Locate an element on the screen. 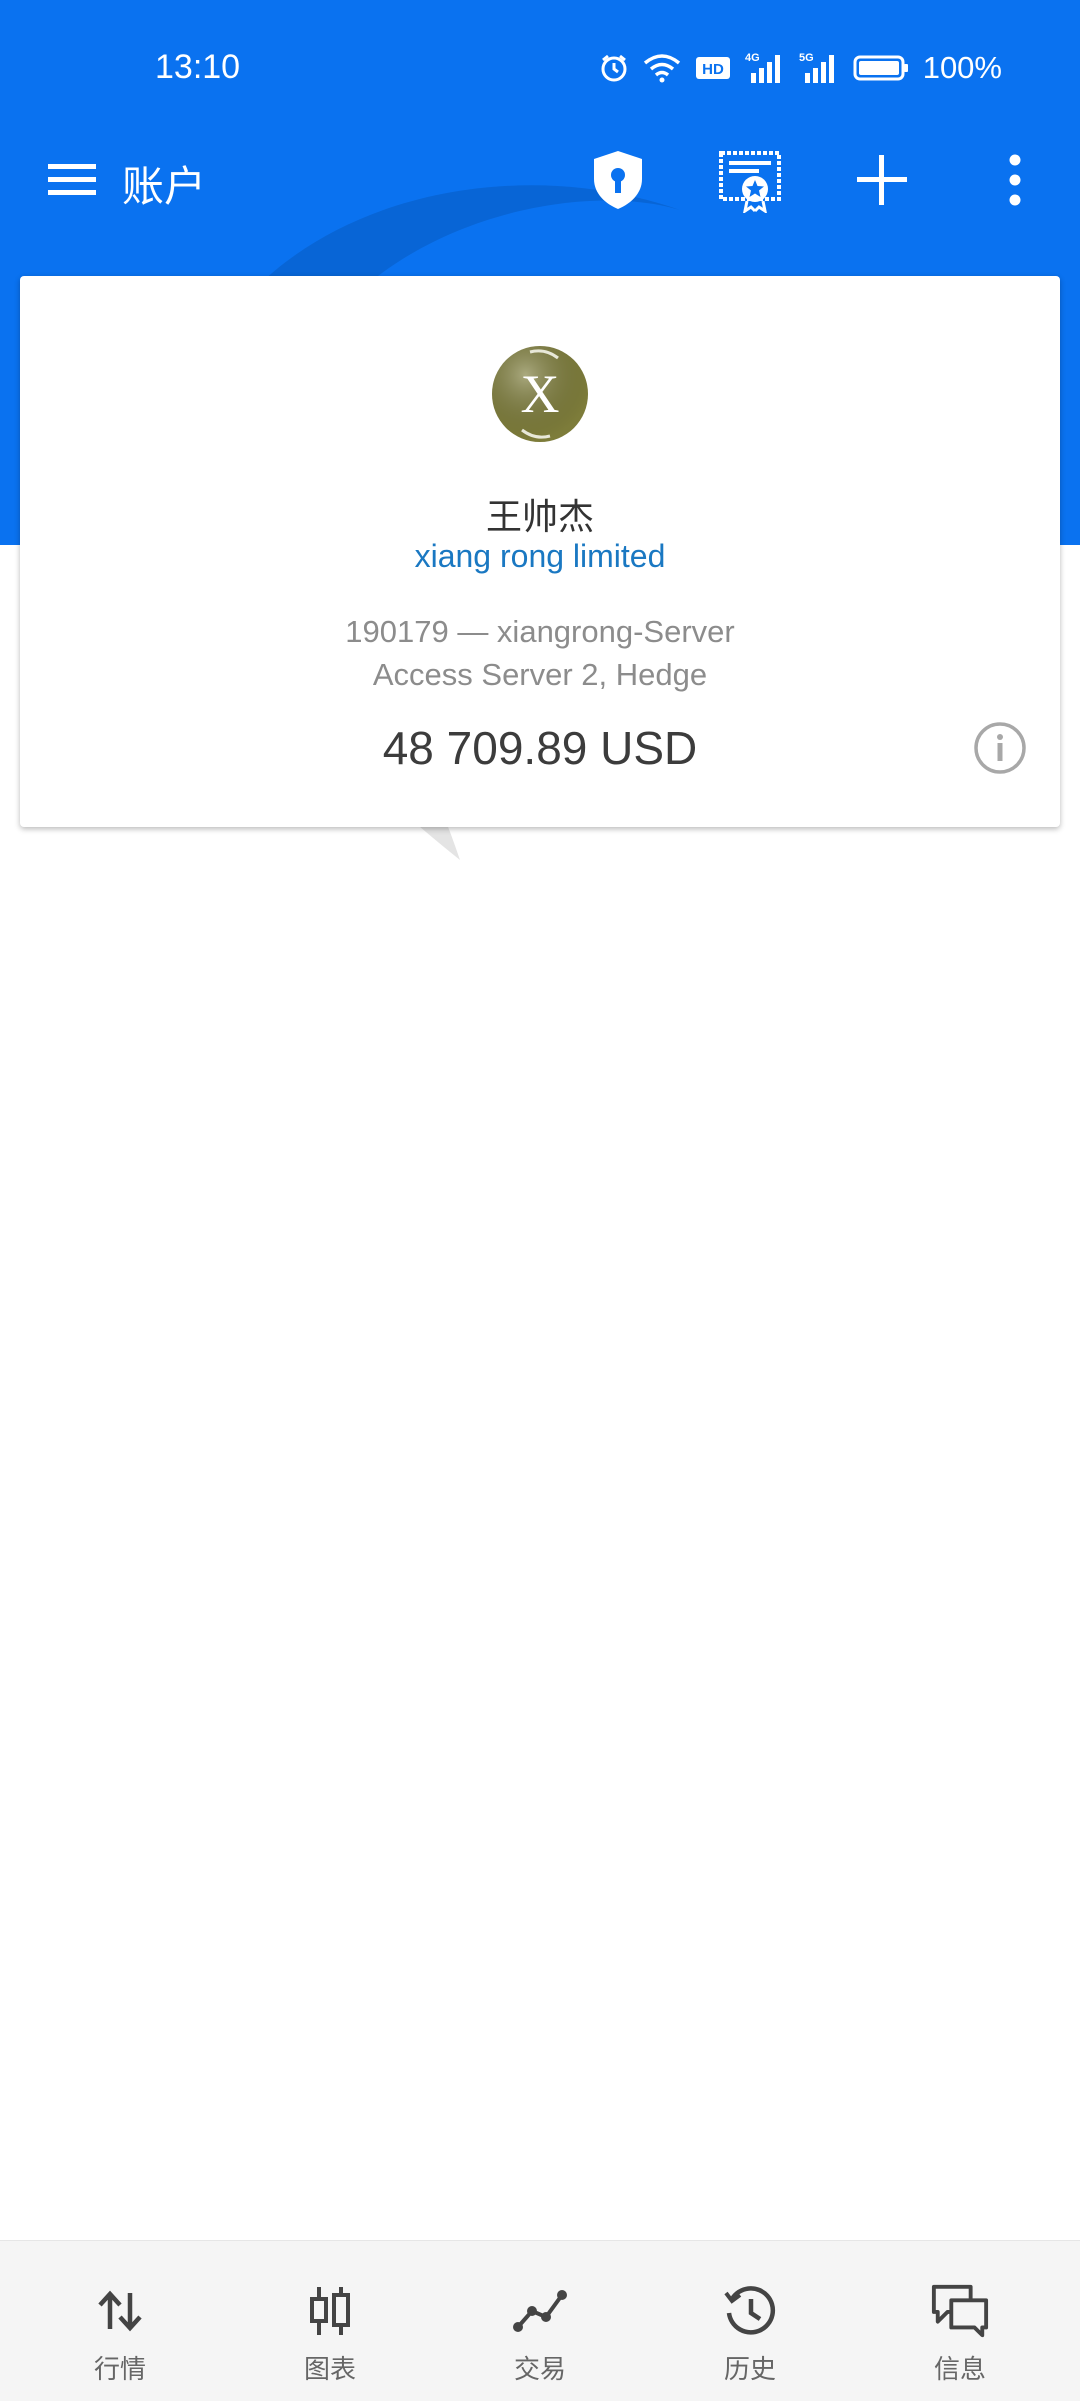 Image resolution: width=1080 pixels, height=2401 pixels. nav-messages: 信息 is located at coordinates (960, 2321).